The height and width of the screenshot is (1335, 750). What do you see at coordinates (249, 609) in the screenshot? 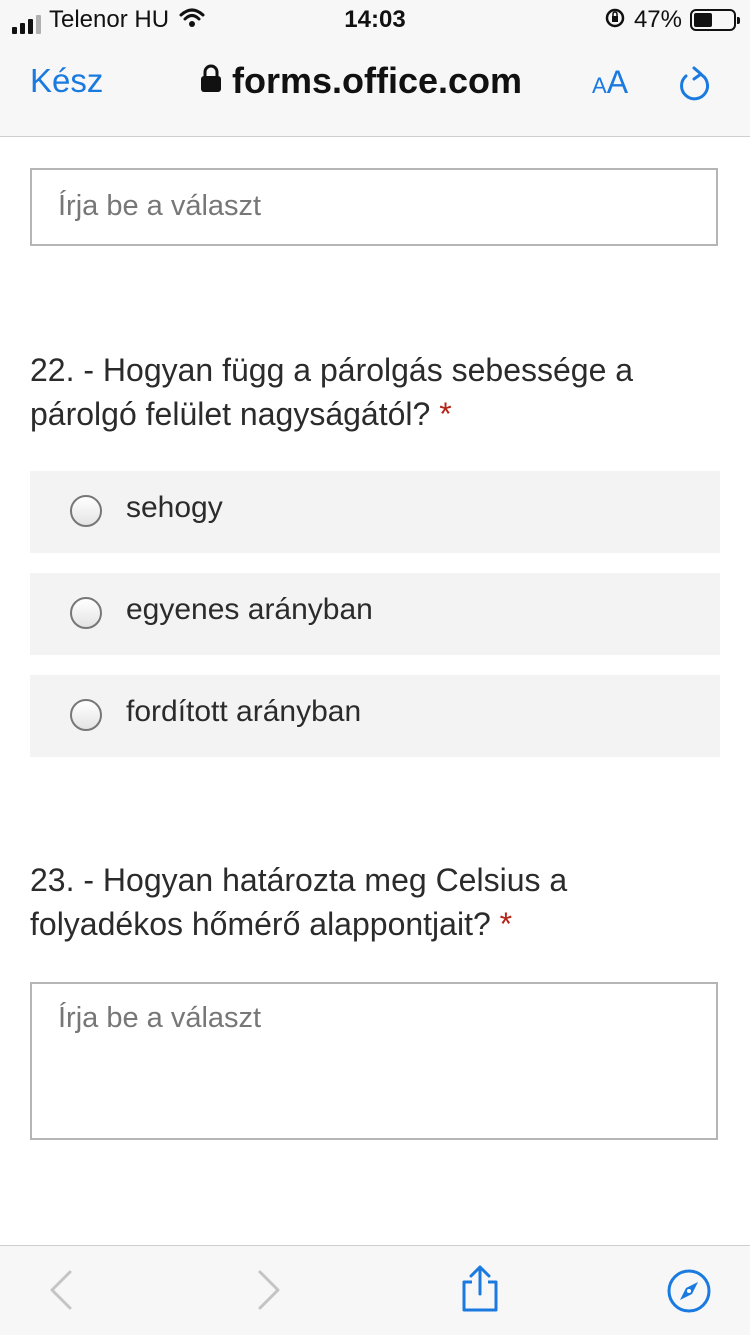
I see `option-label: egyenes arányban` at bounding box center [249, 609].